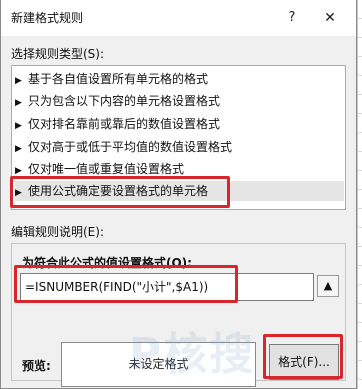 The width and height of the screenshot is (362, 389). Describe the element at coordinates (292, 18) in the screenshot. I see `help-button: ?` at that location.